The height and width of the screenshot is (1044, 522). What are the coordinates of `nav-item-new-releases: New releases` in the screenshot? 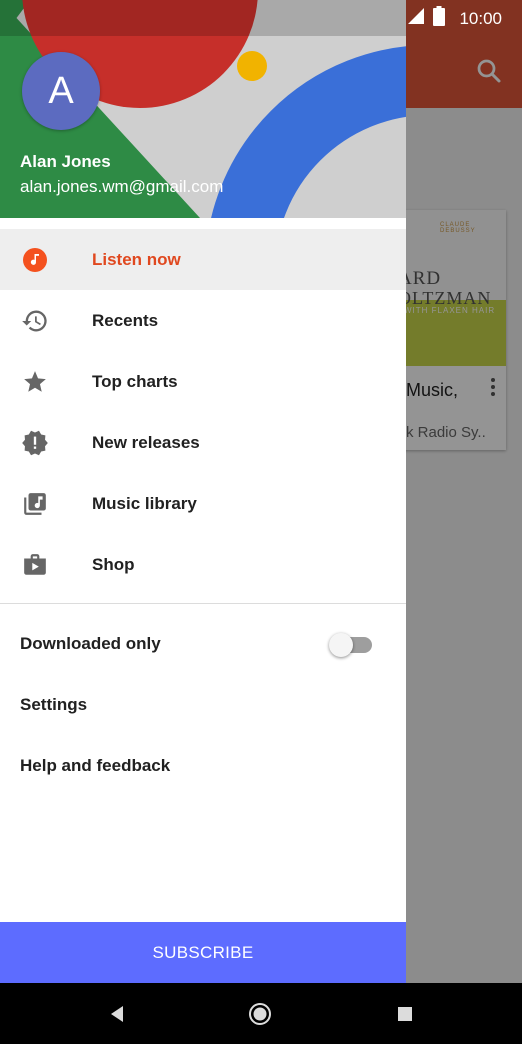 It's located at (203, 442).